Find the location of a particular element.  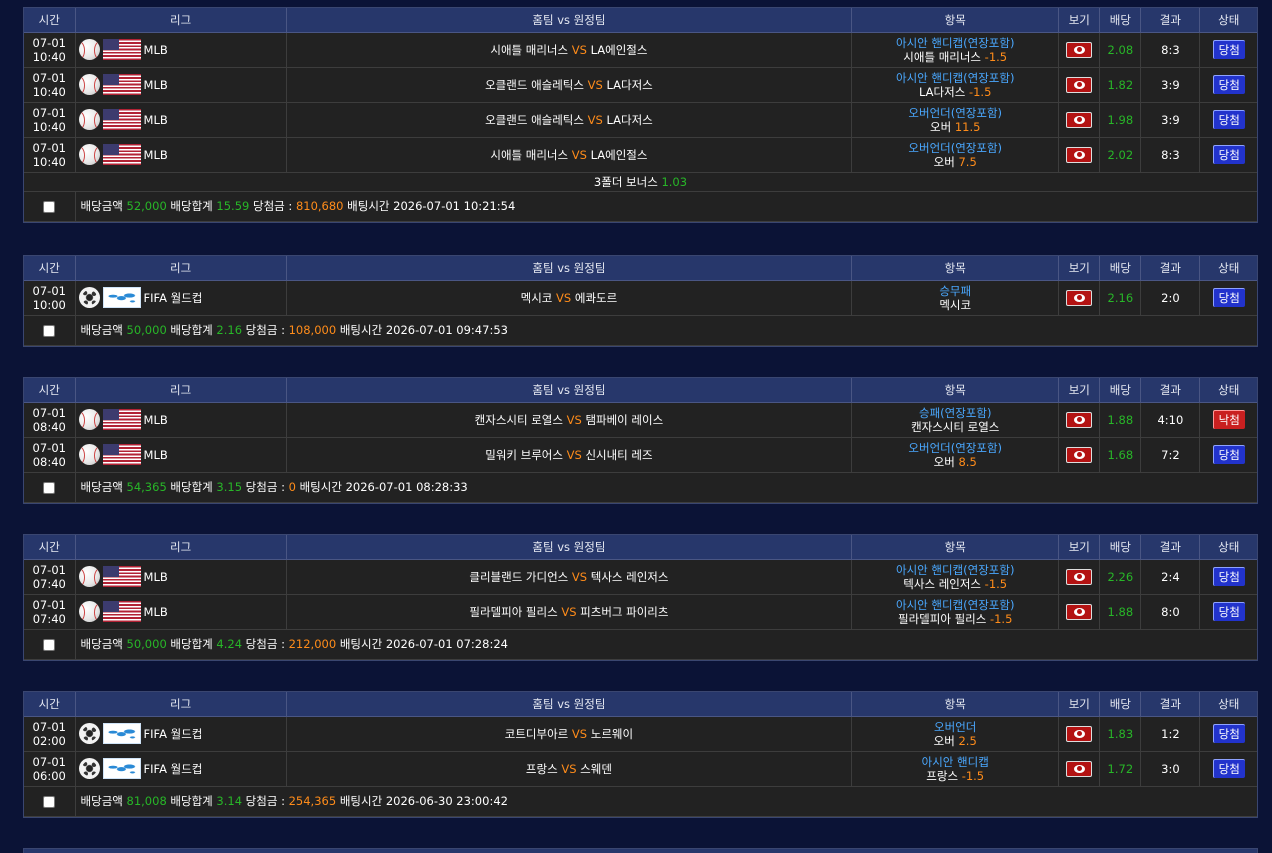

column-header-view: 보기 is located at coordinates (1079, 20).